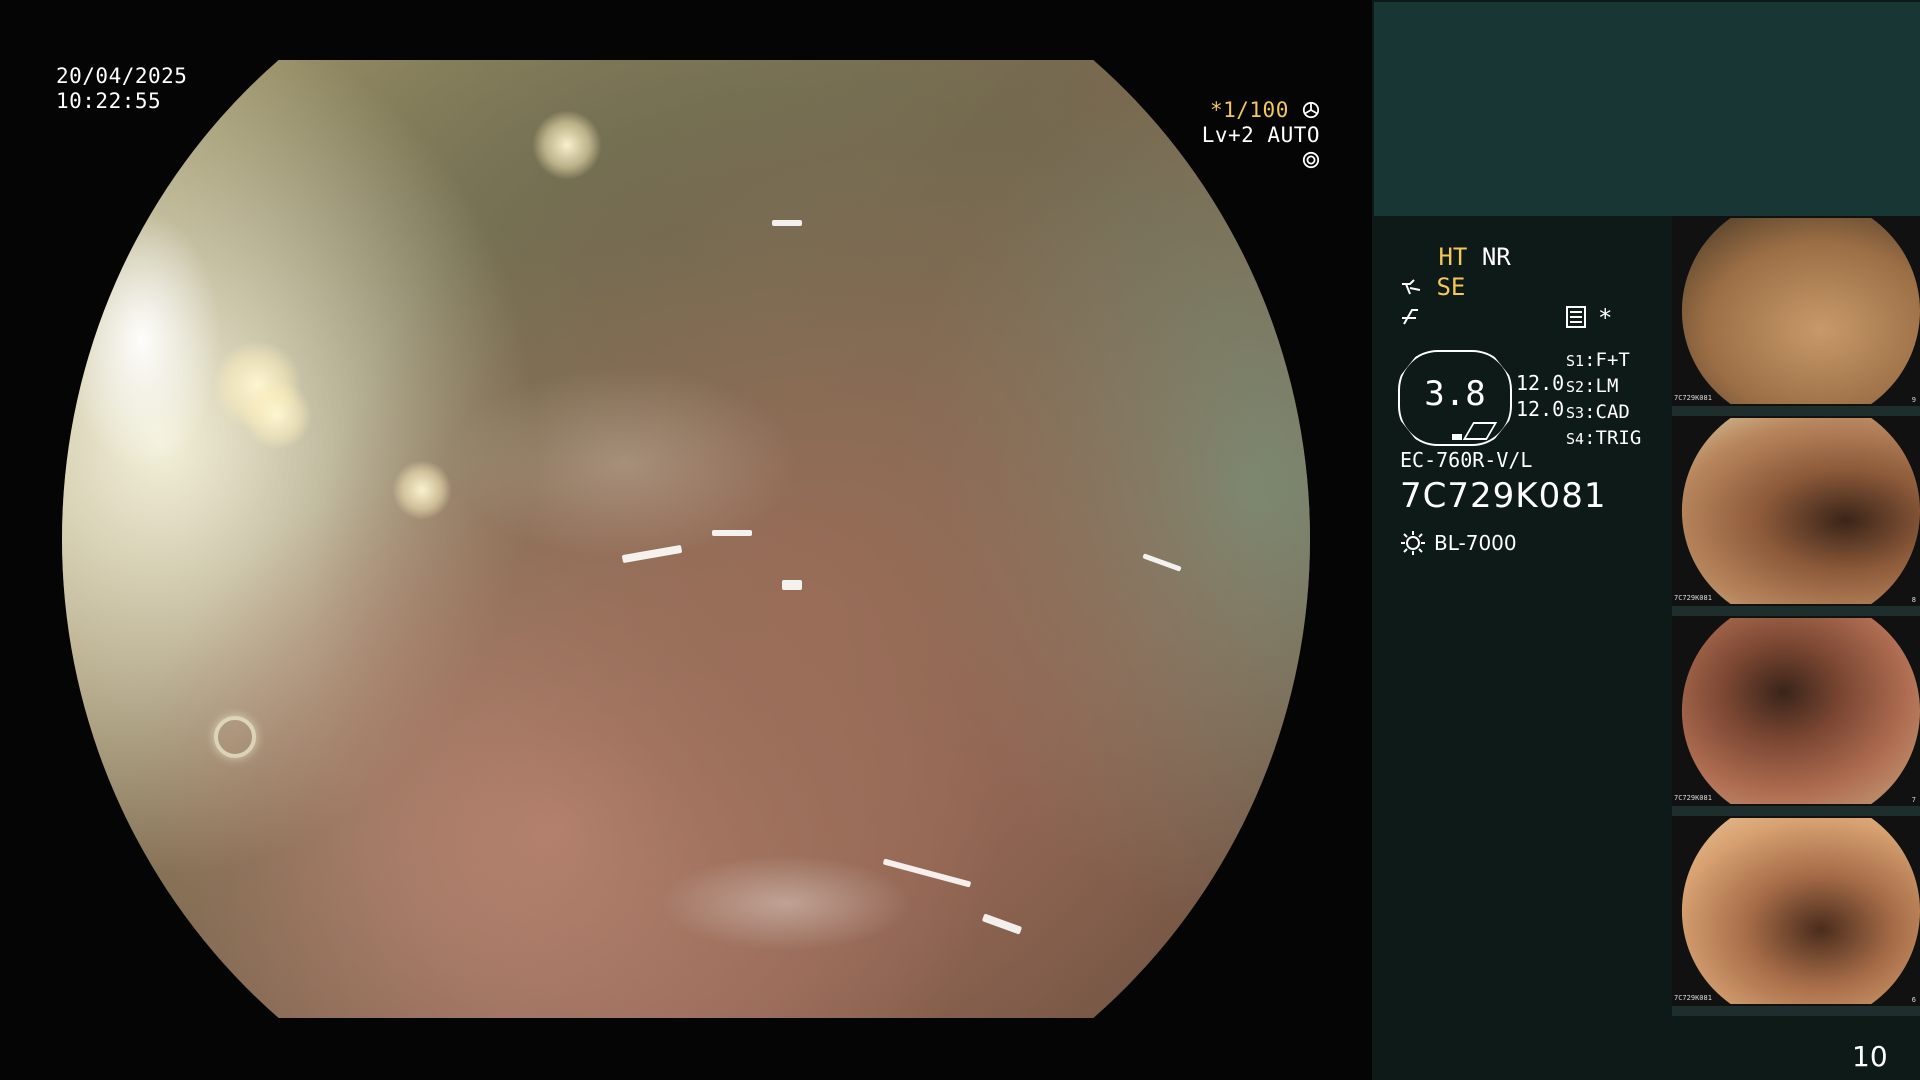 The width and height of the screenshot is (1920, 1080). Describe the element at coordinates (1311, 160) in the screenshot. I see `iris-icon` at that location.